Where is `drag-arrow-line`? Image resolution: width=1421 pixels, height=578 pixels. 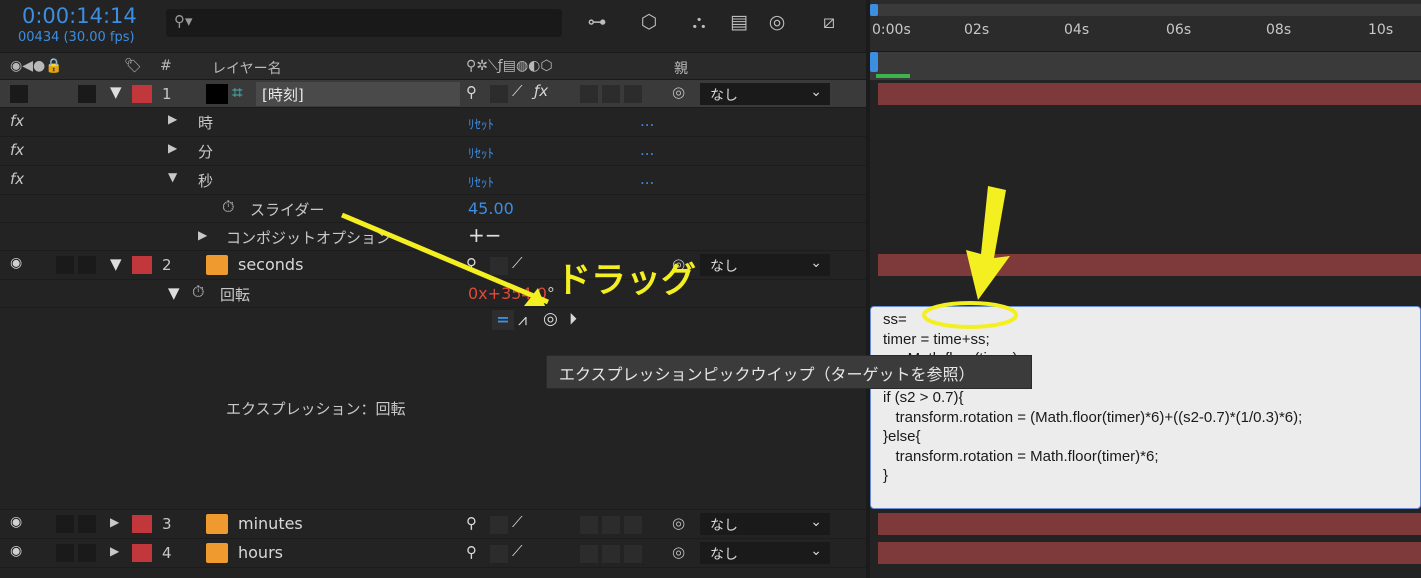 drag-arrow-line is located at coordinates (445, 258).